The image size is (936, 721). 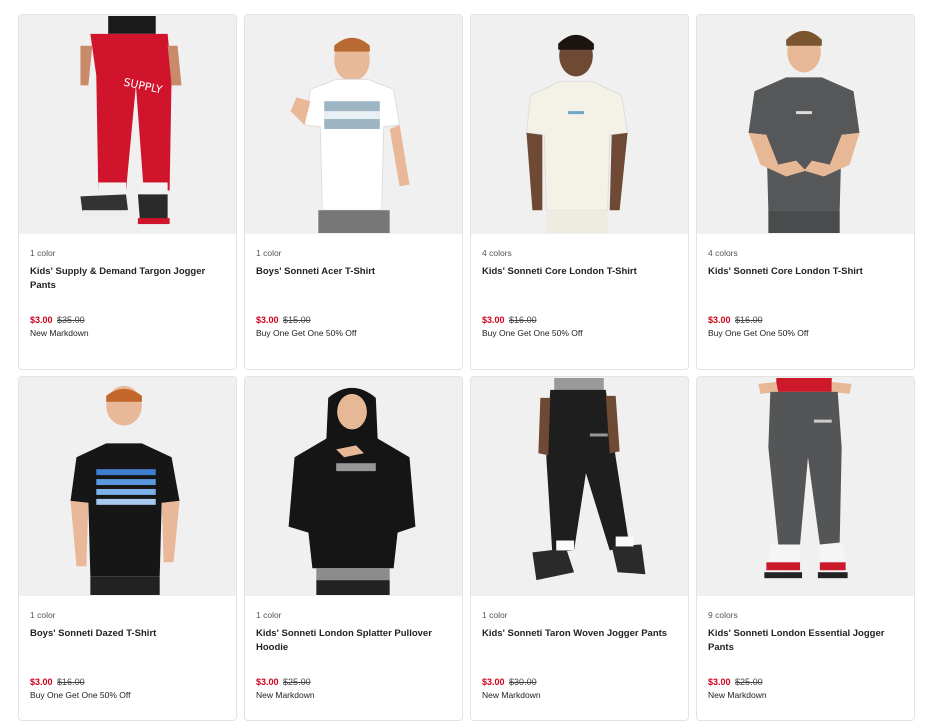 I want to click on color-count: 9 colors, so click(x=723, y=615).